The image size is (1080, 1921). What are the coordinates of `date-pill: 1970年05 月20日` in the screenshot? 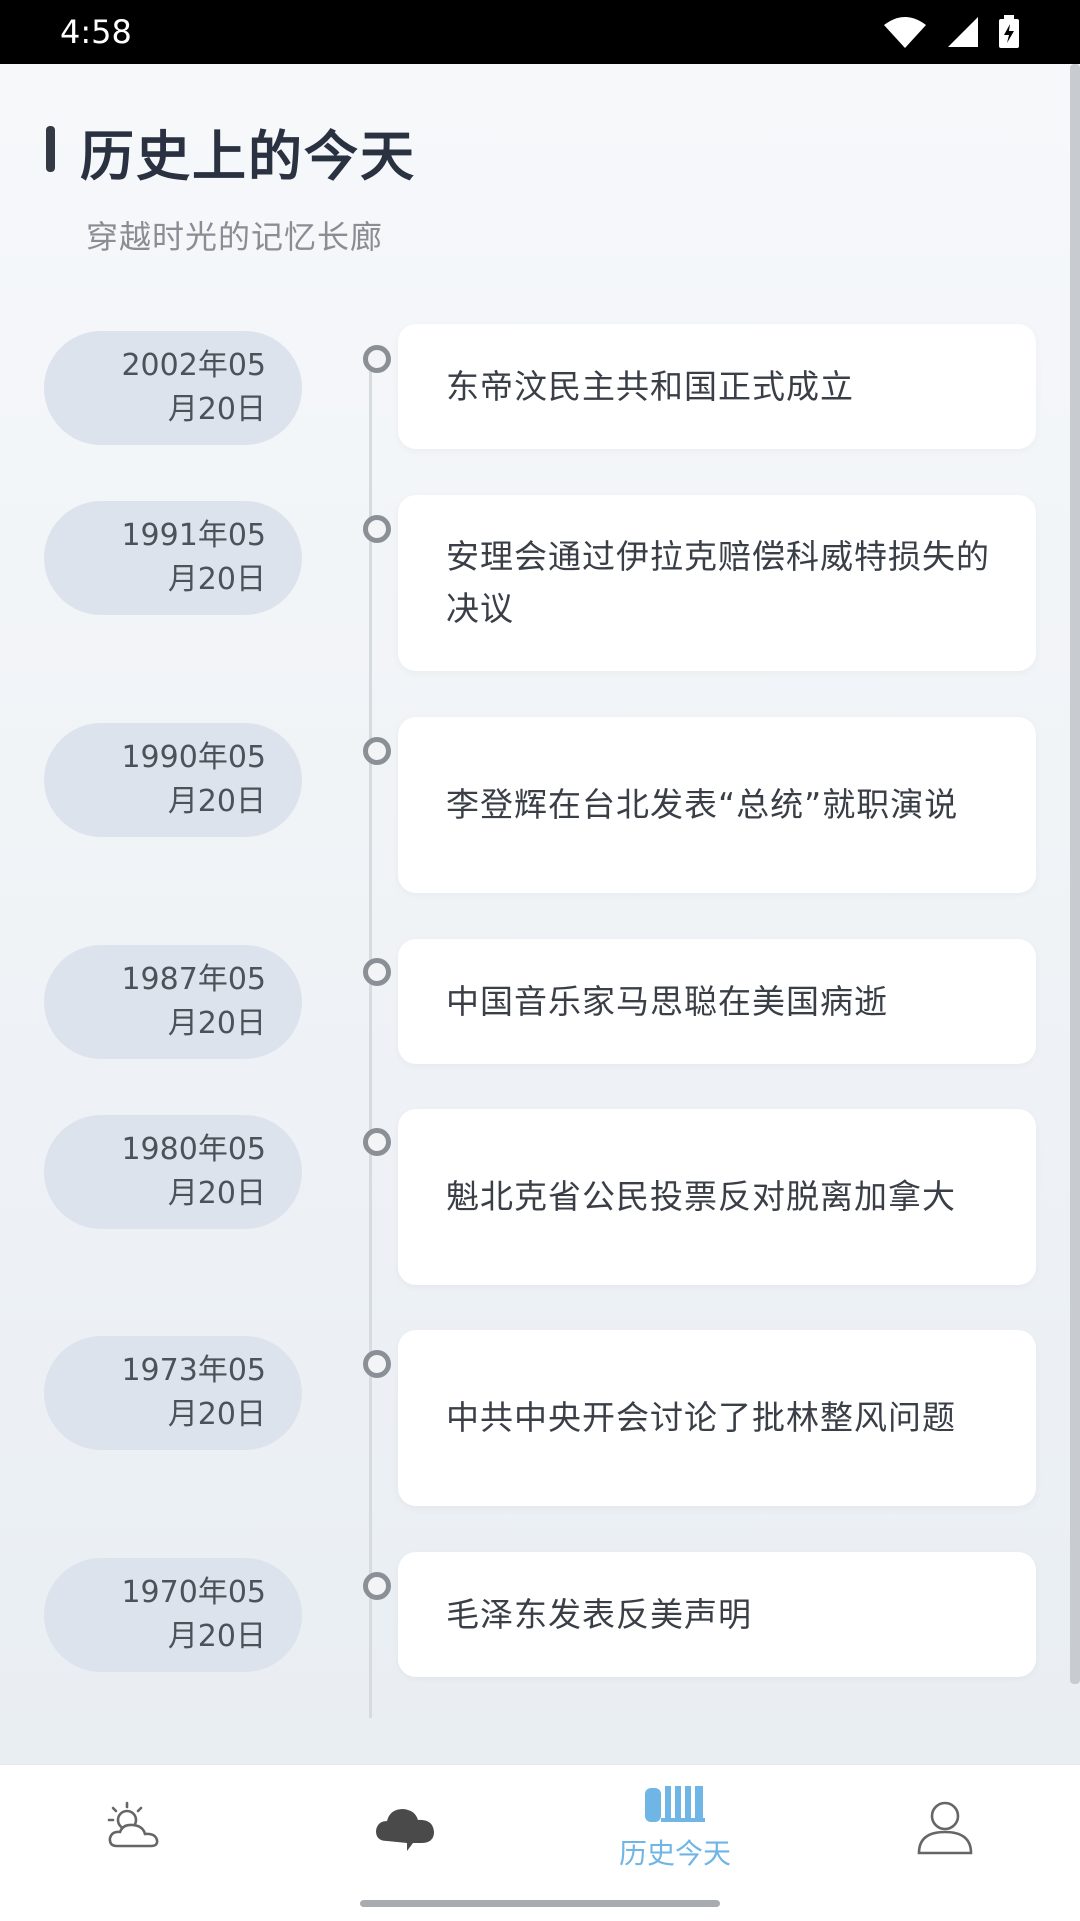 It's located at (173, 1615).